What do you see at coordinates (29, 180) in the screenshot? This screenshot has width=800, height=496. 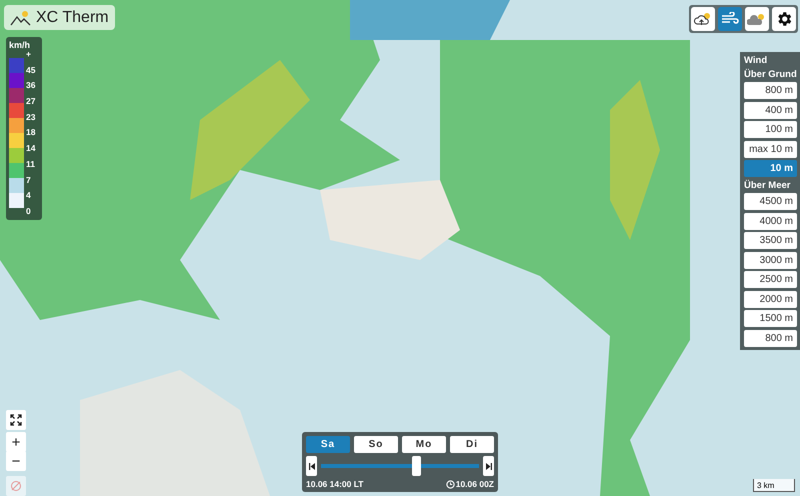 I see `legend-label: 7` at bounding box center [29, 180].